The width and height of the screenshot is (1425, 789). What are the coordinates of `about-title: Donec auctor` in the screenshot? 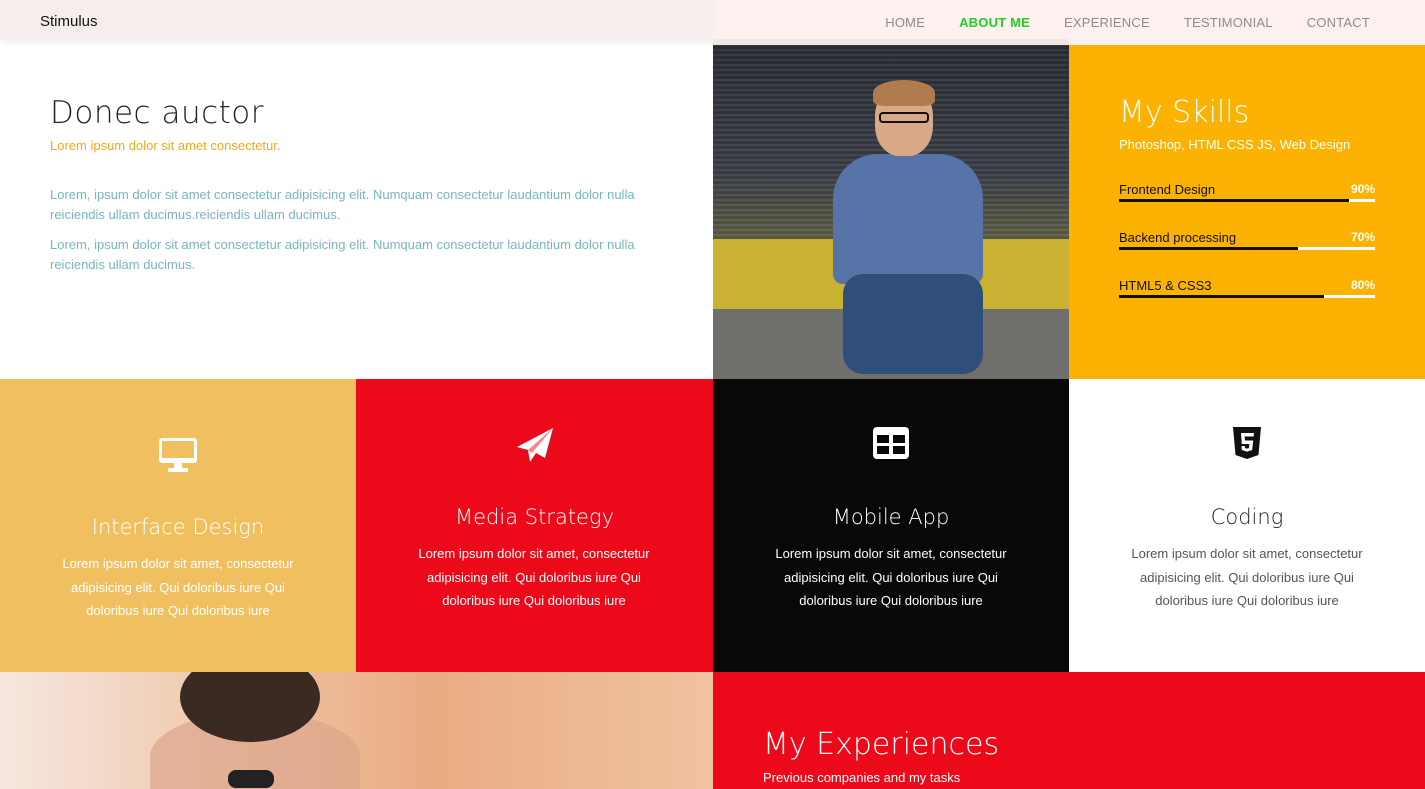 It's located at (157, 113).